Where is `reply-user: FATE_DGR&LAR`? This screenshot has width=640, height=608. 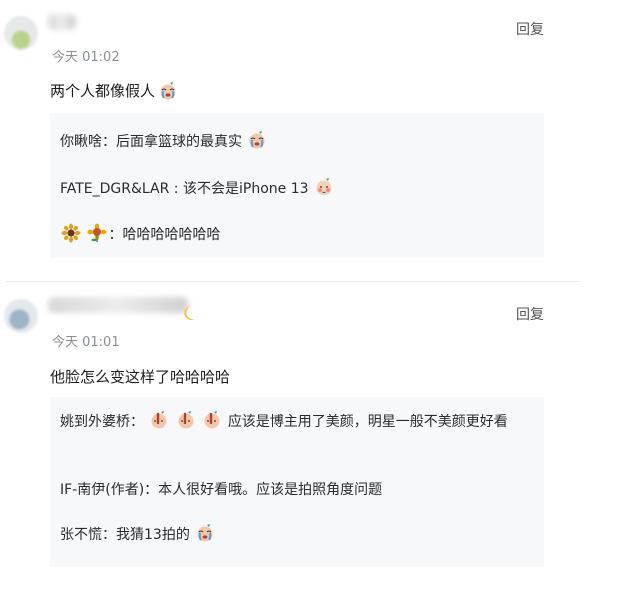 reply-user: FATE_DGR&LAR is located at coordinates (114, 189).